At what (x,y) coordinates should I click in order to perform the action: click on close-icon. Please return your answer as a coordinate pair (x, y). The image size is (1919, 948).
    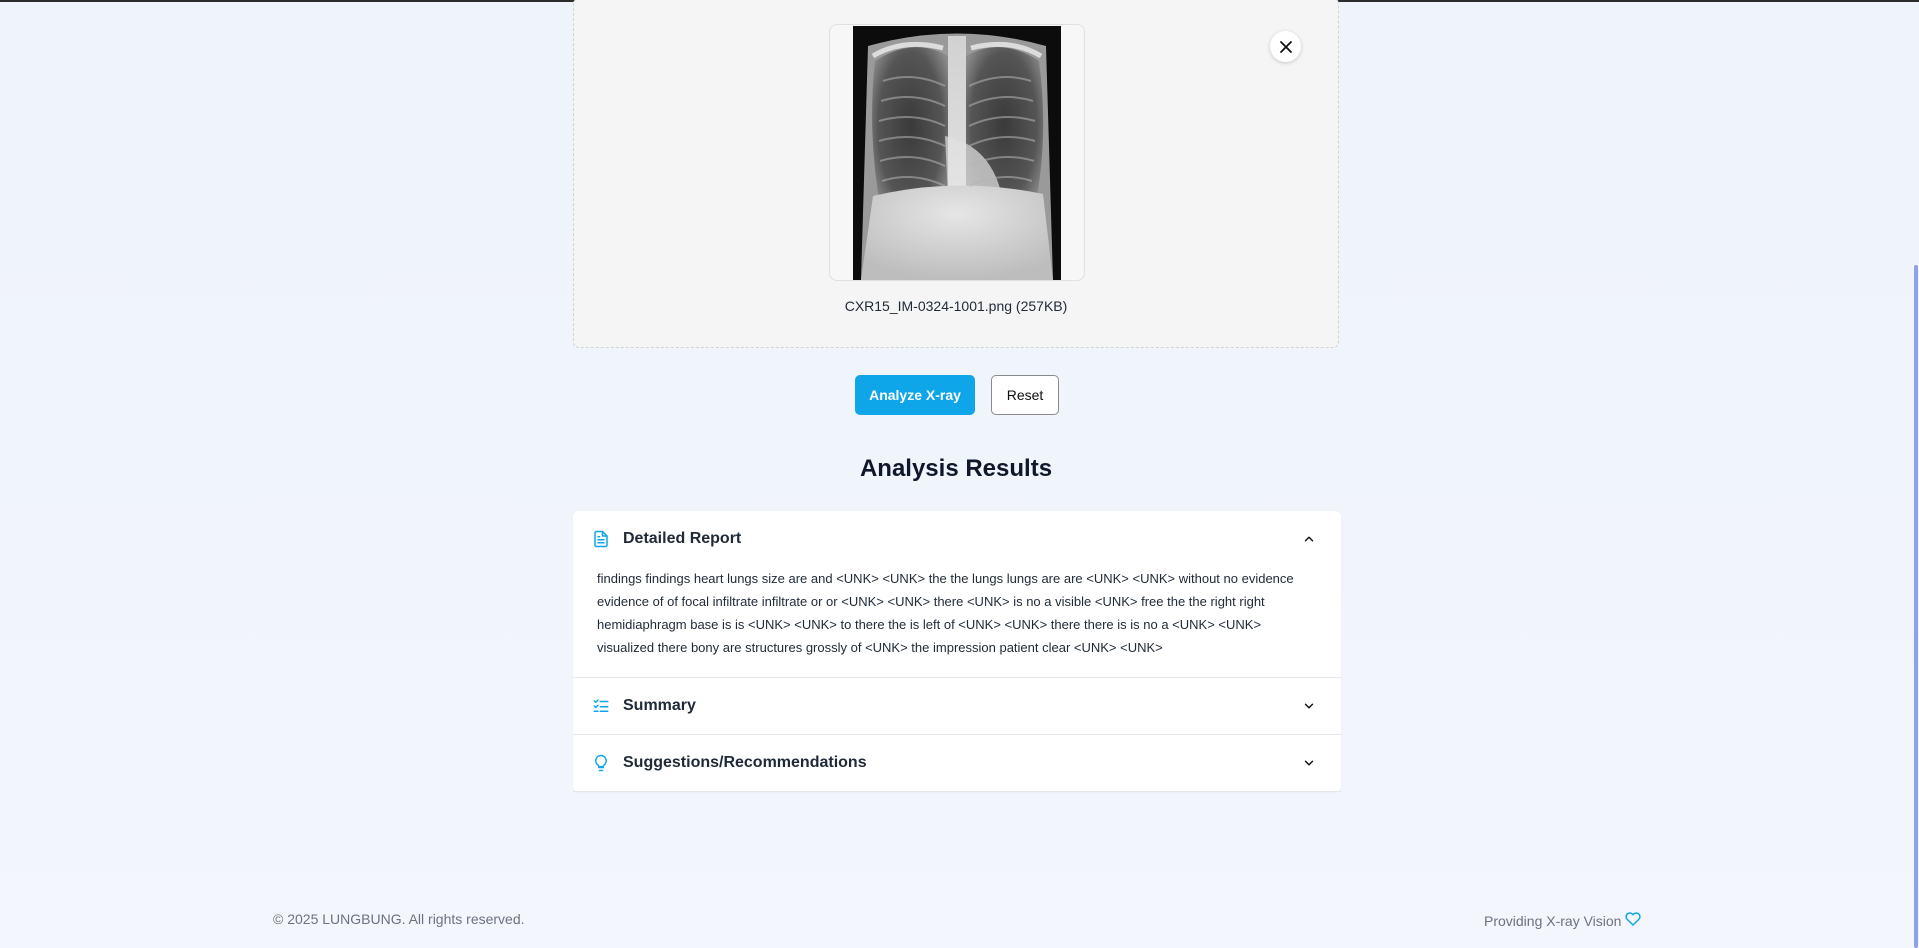
    Looking at the image, I should click on (1285, 46).